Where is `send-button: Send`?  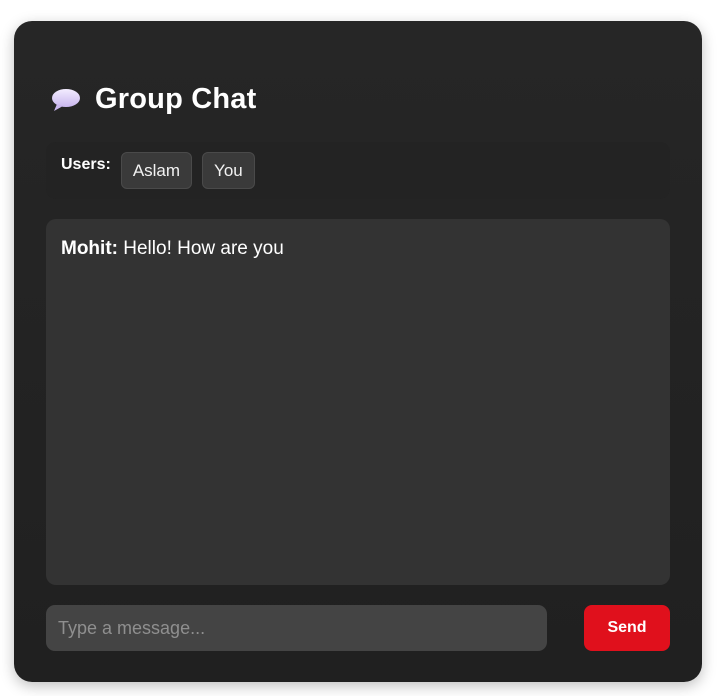 send-button: Send is located at coordinates (627, 628).